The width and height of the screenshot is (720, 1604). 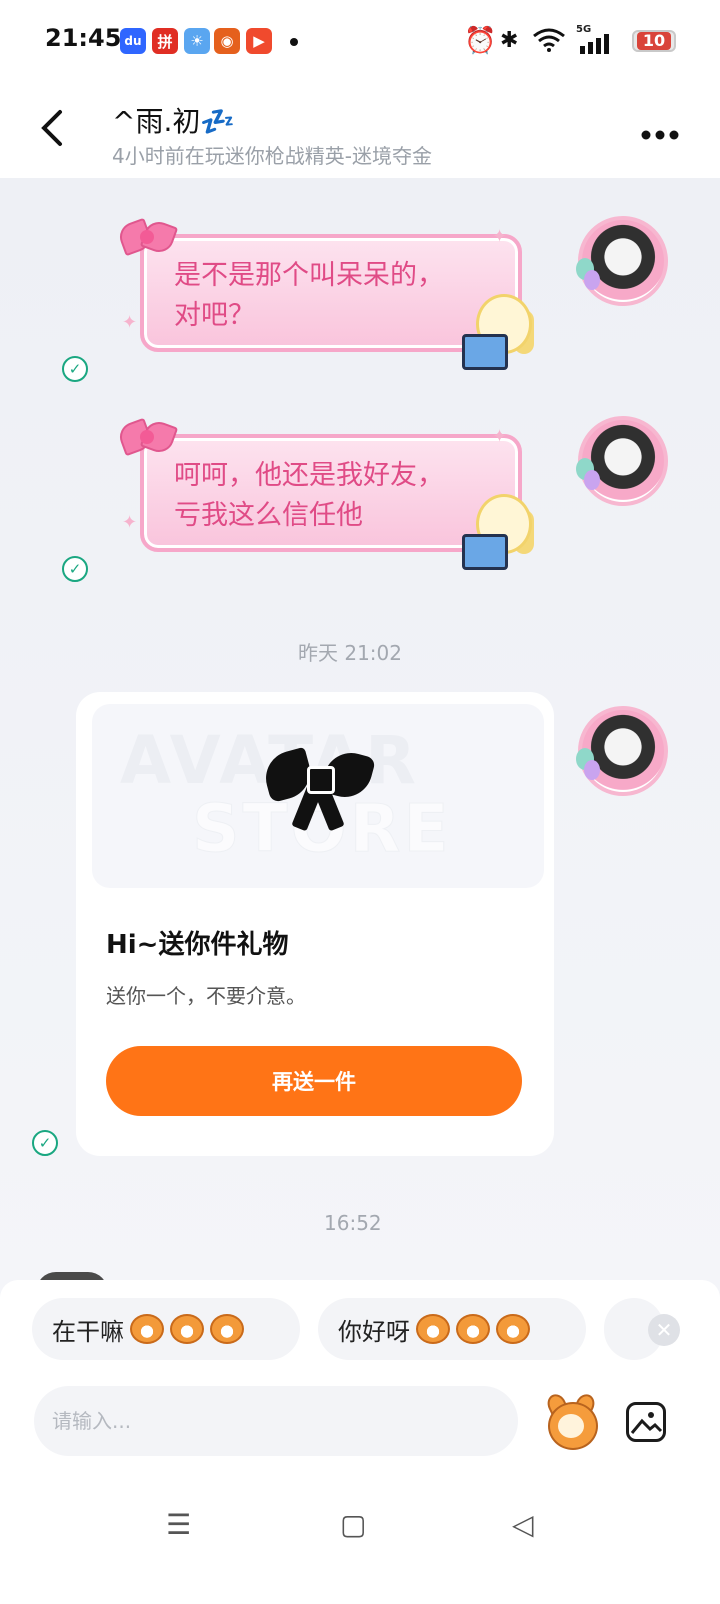 I want to click on nav-back-button: ◁, so click(x=523, y=1524).